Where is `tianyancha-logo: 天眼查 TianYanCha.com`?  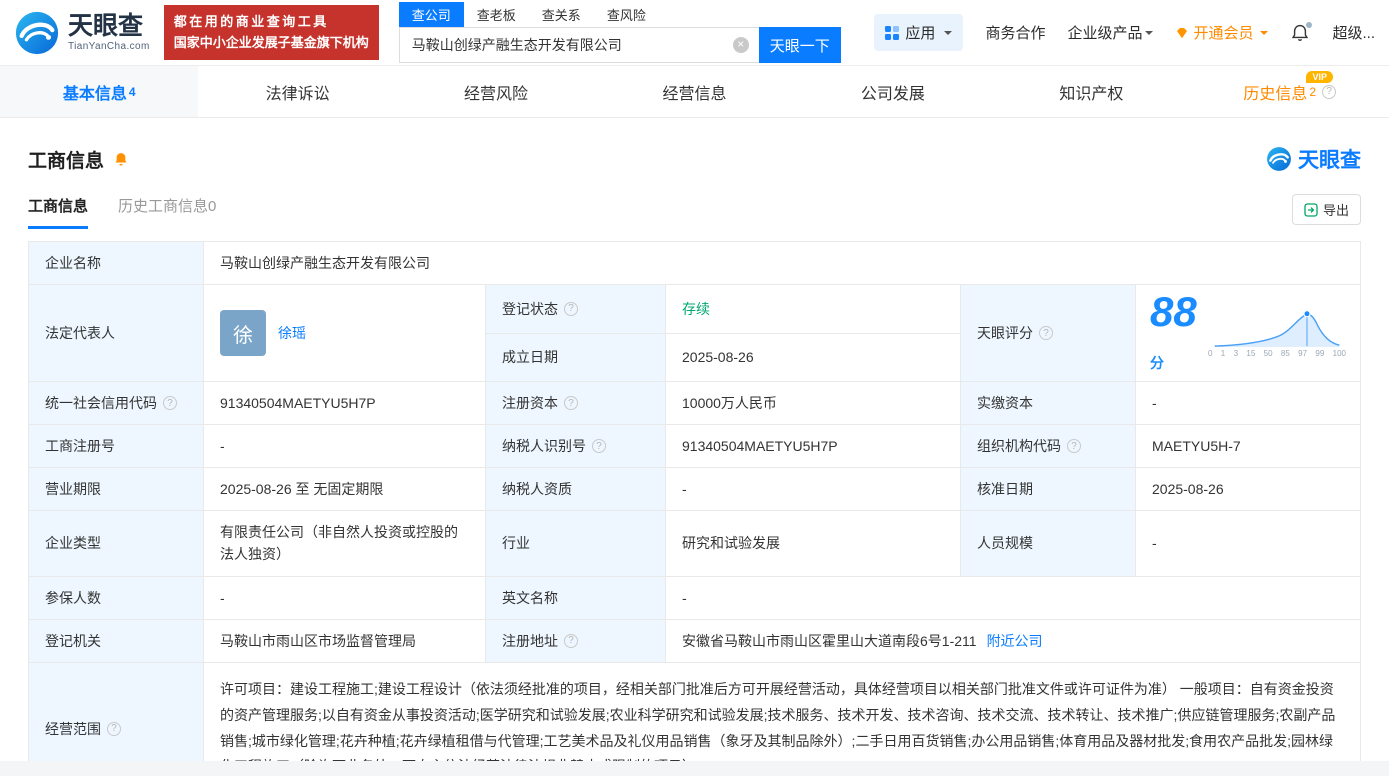
tianyancha-logo: 天眼查 TianYanCha.com is located at coordinates (82, 33).